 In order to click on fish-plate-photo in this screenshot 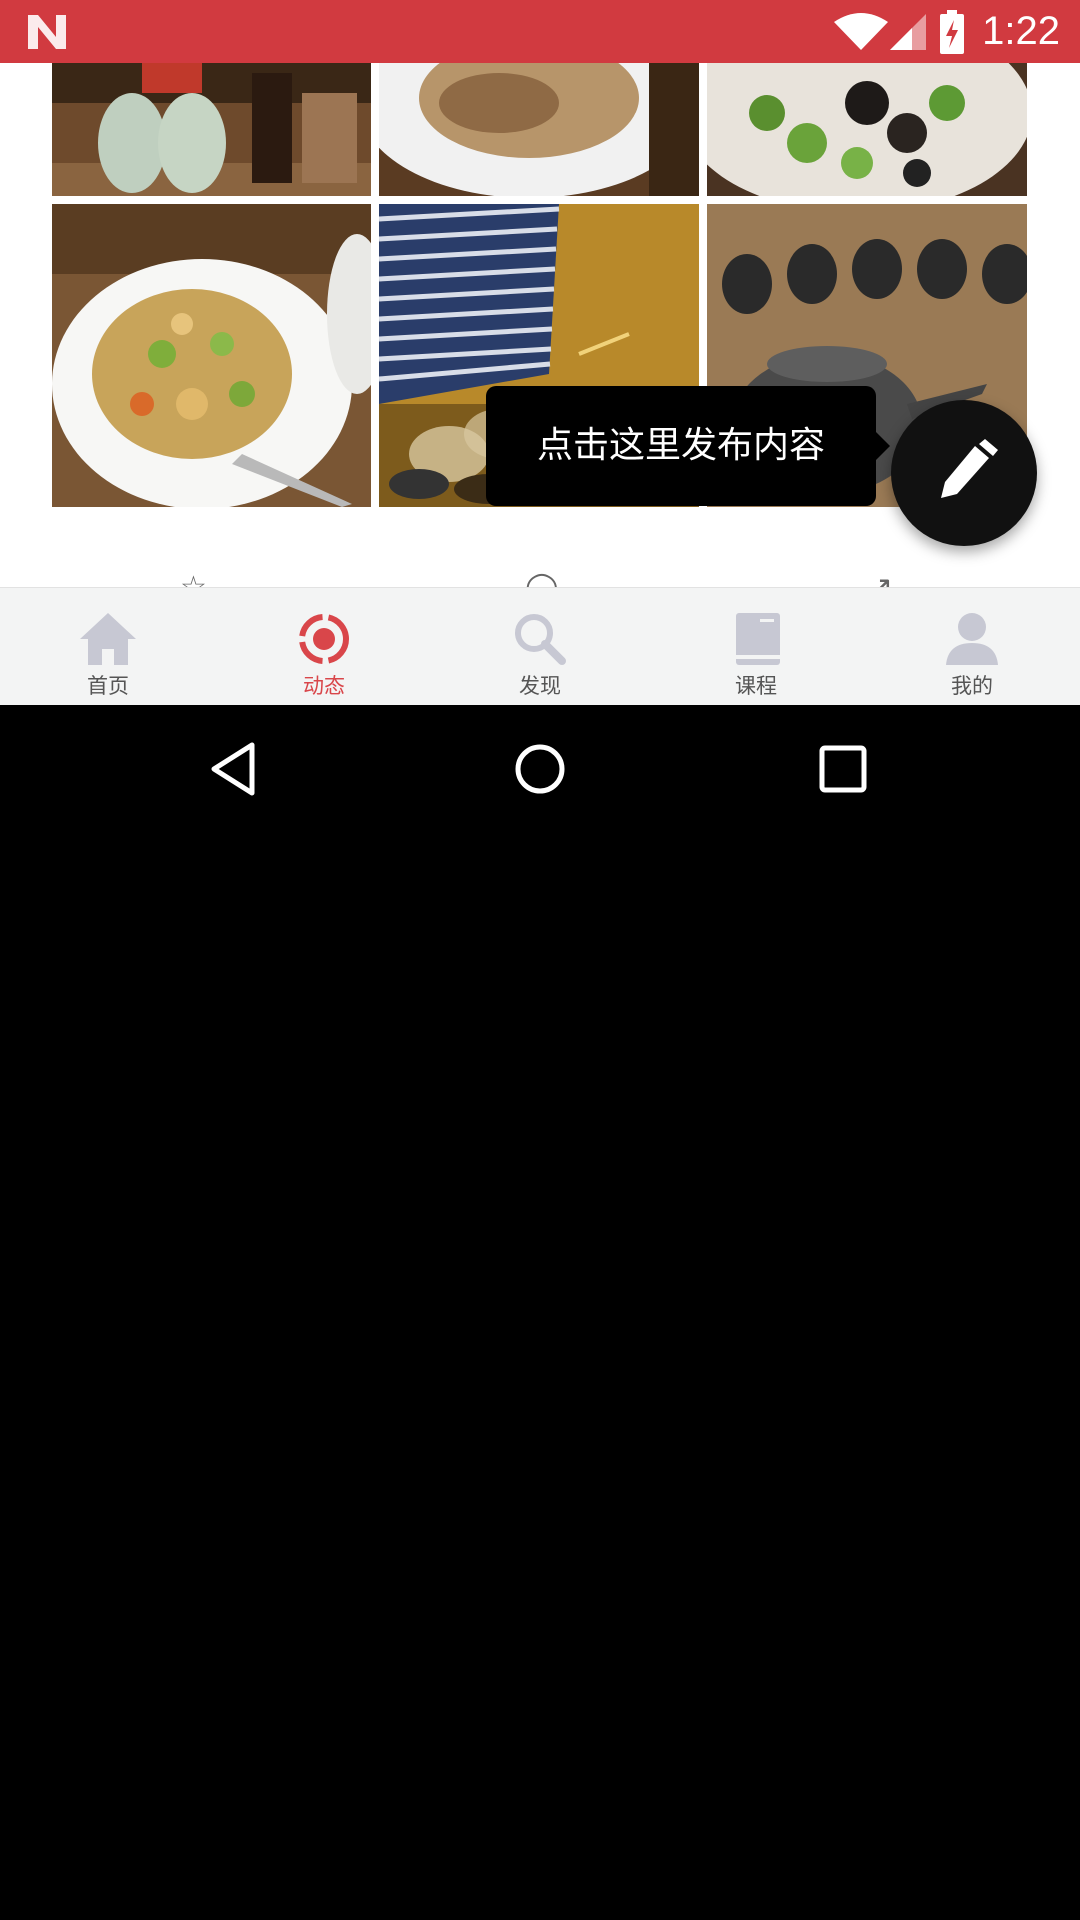, I will do `click(539, 129)`.